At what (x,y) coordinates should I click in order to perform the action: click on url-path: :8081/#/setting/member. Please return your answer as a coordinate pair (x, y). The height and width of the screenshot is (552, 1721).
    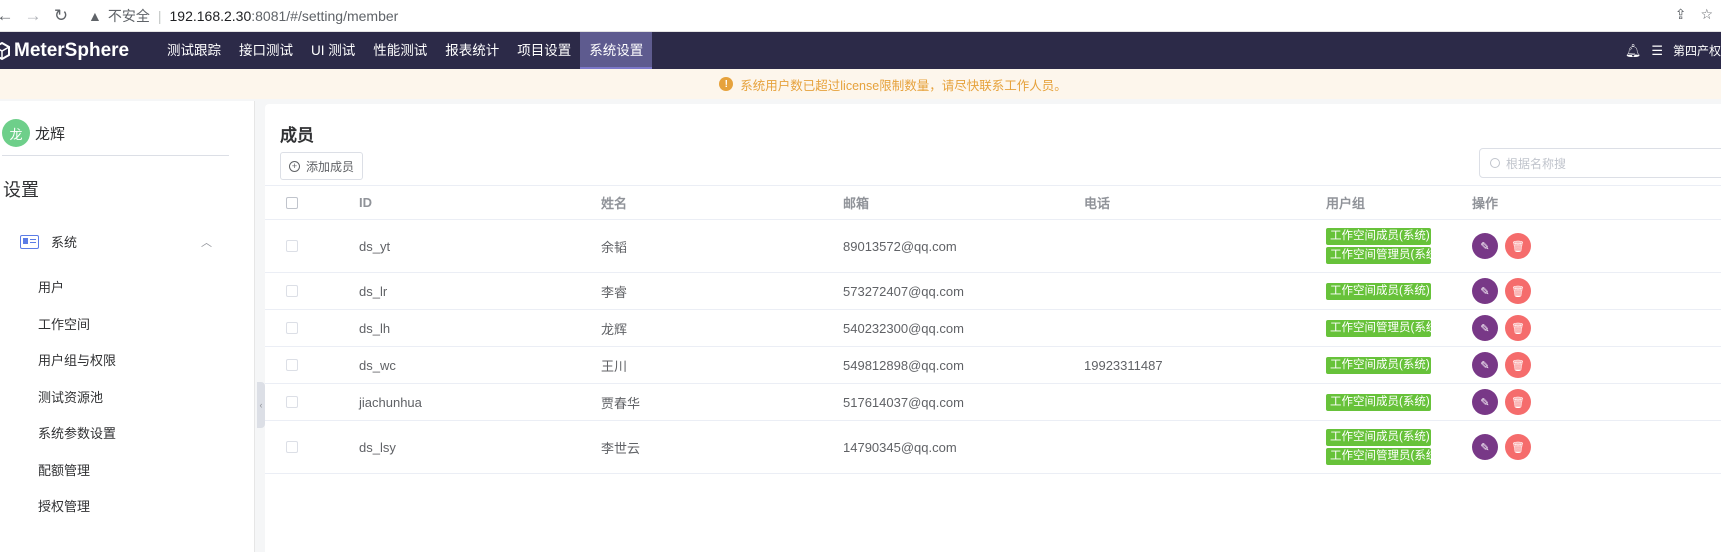
    Looking at the image, I should click on (325, 16).